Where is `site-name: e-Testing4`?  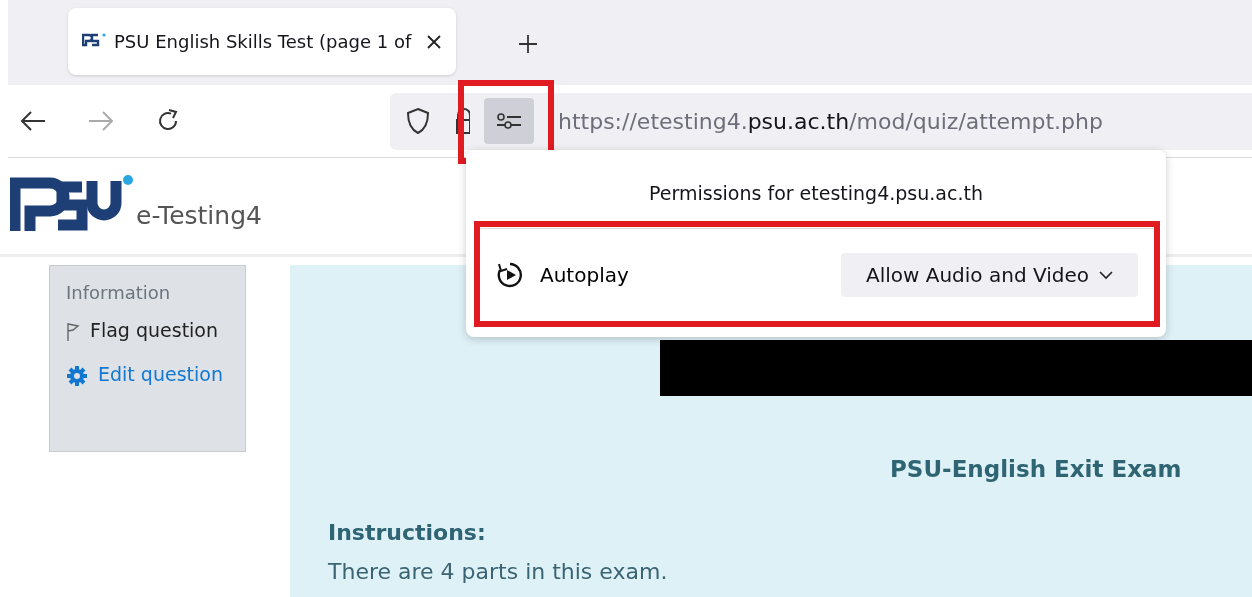 site-name: e-Testing4 is located at coordinates (199, 215).